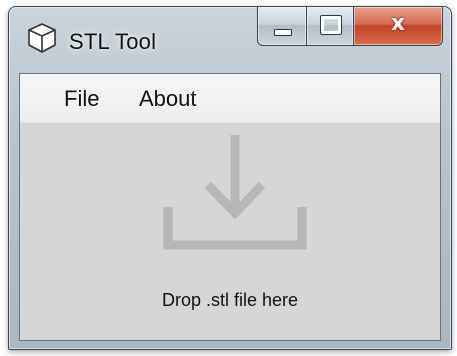 The width and height of the screenshot is (457, 356). What do you see at coordinates (113, 41) in the screenshot?
I see `window-title: STL Tool` at bounding box center [113, 41].